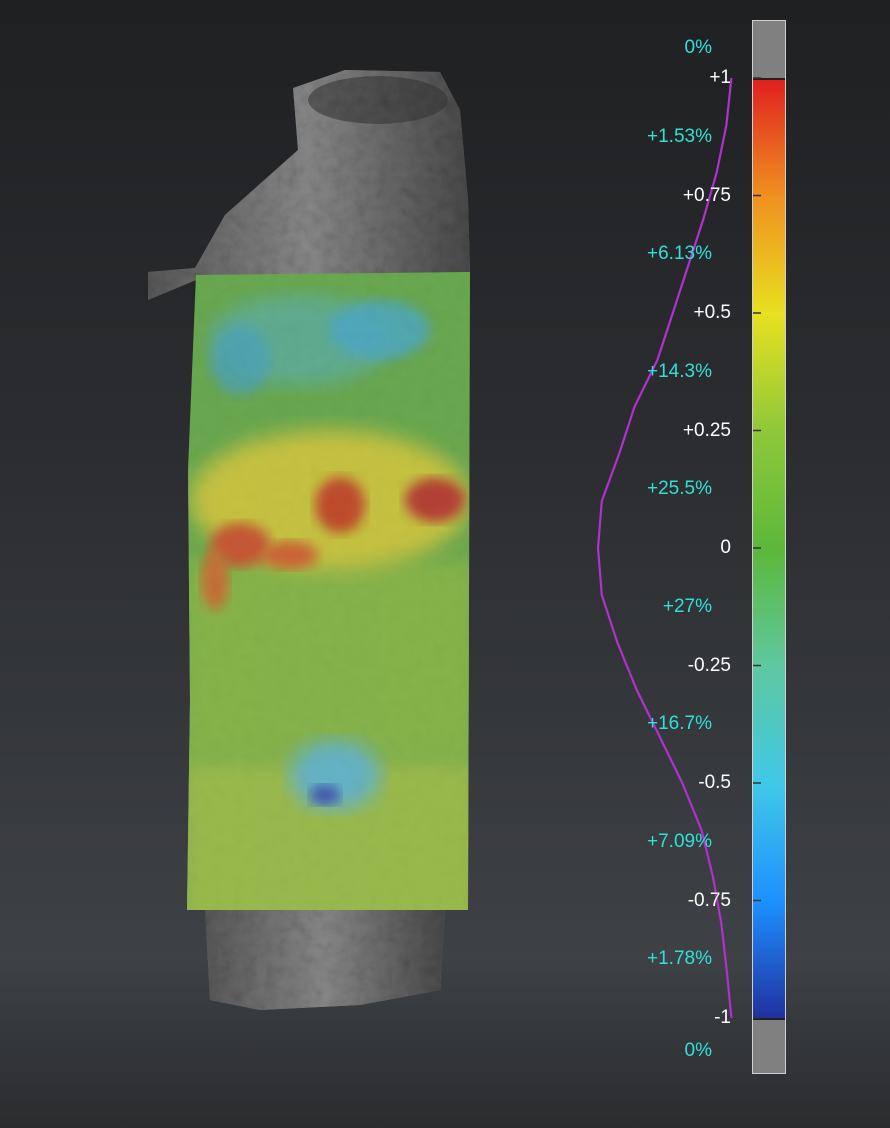  Describe the element at coordinates (709, 900) in the screenshot. I see `tick-label: -0.75` at that location.